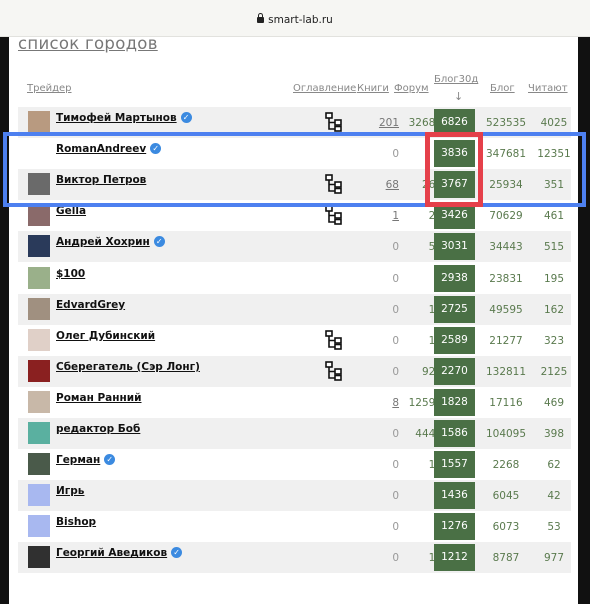 Image resolution: width=590 pixels, height=604 pixels. I want to click on readers-count: 323, so click(554, 340).